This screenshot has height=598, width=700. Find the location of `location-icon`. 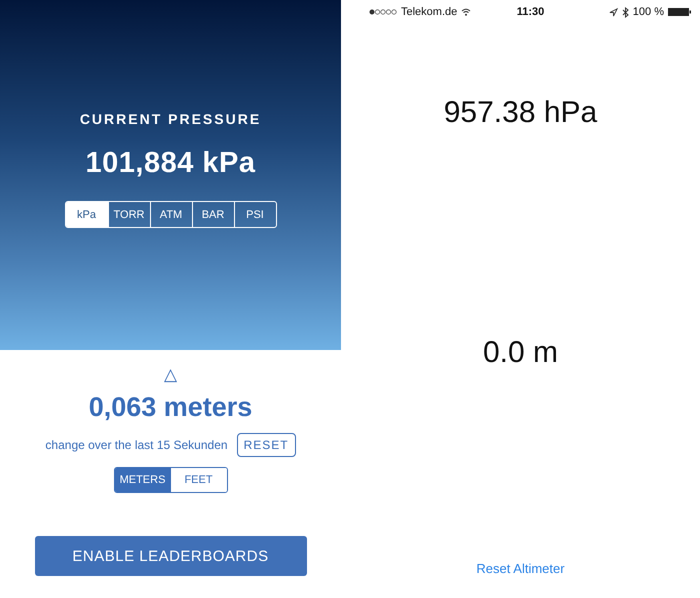

location-icon is located at coordinates (613, 12).